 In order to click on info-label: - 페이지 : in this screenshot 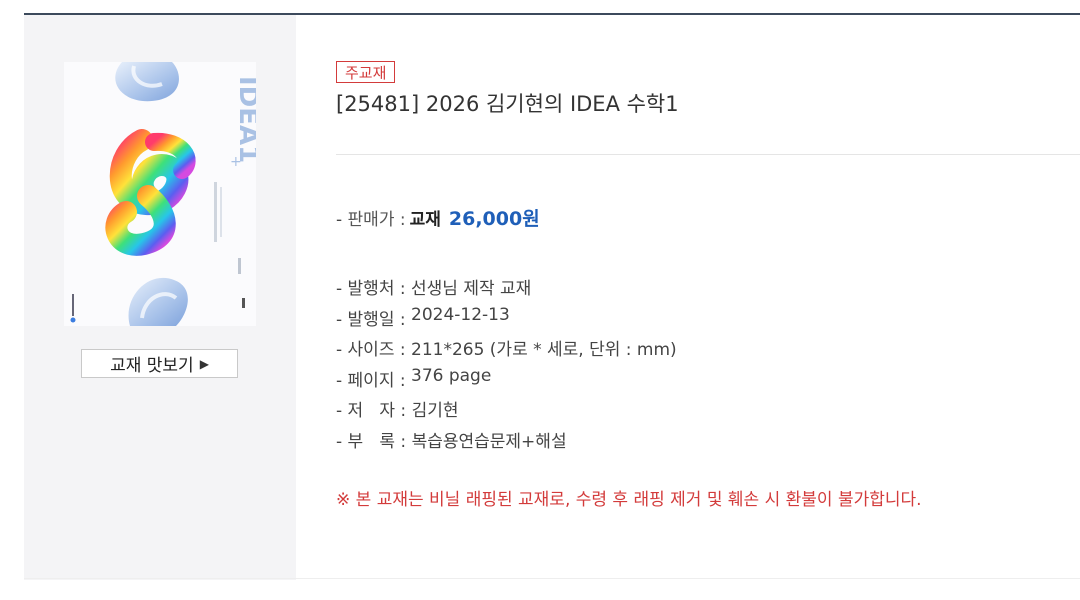, I will do `click(373, 380)`.